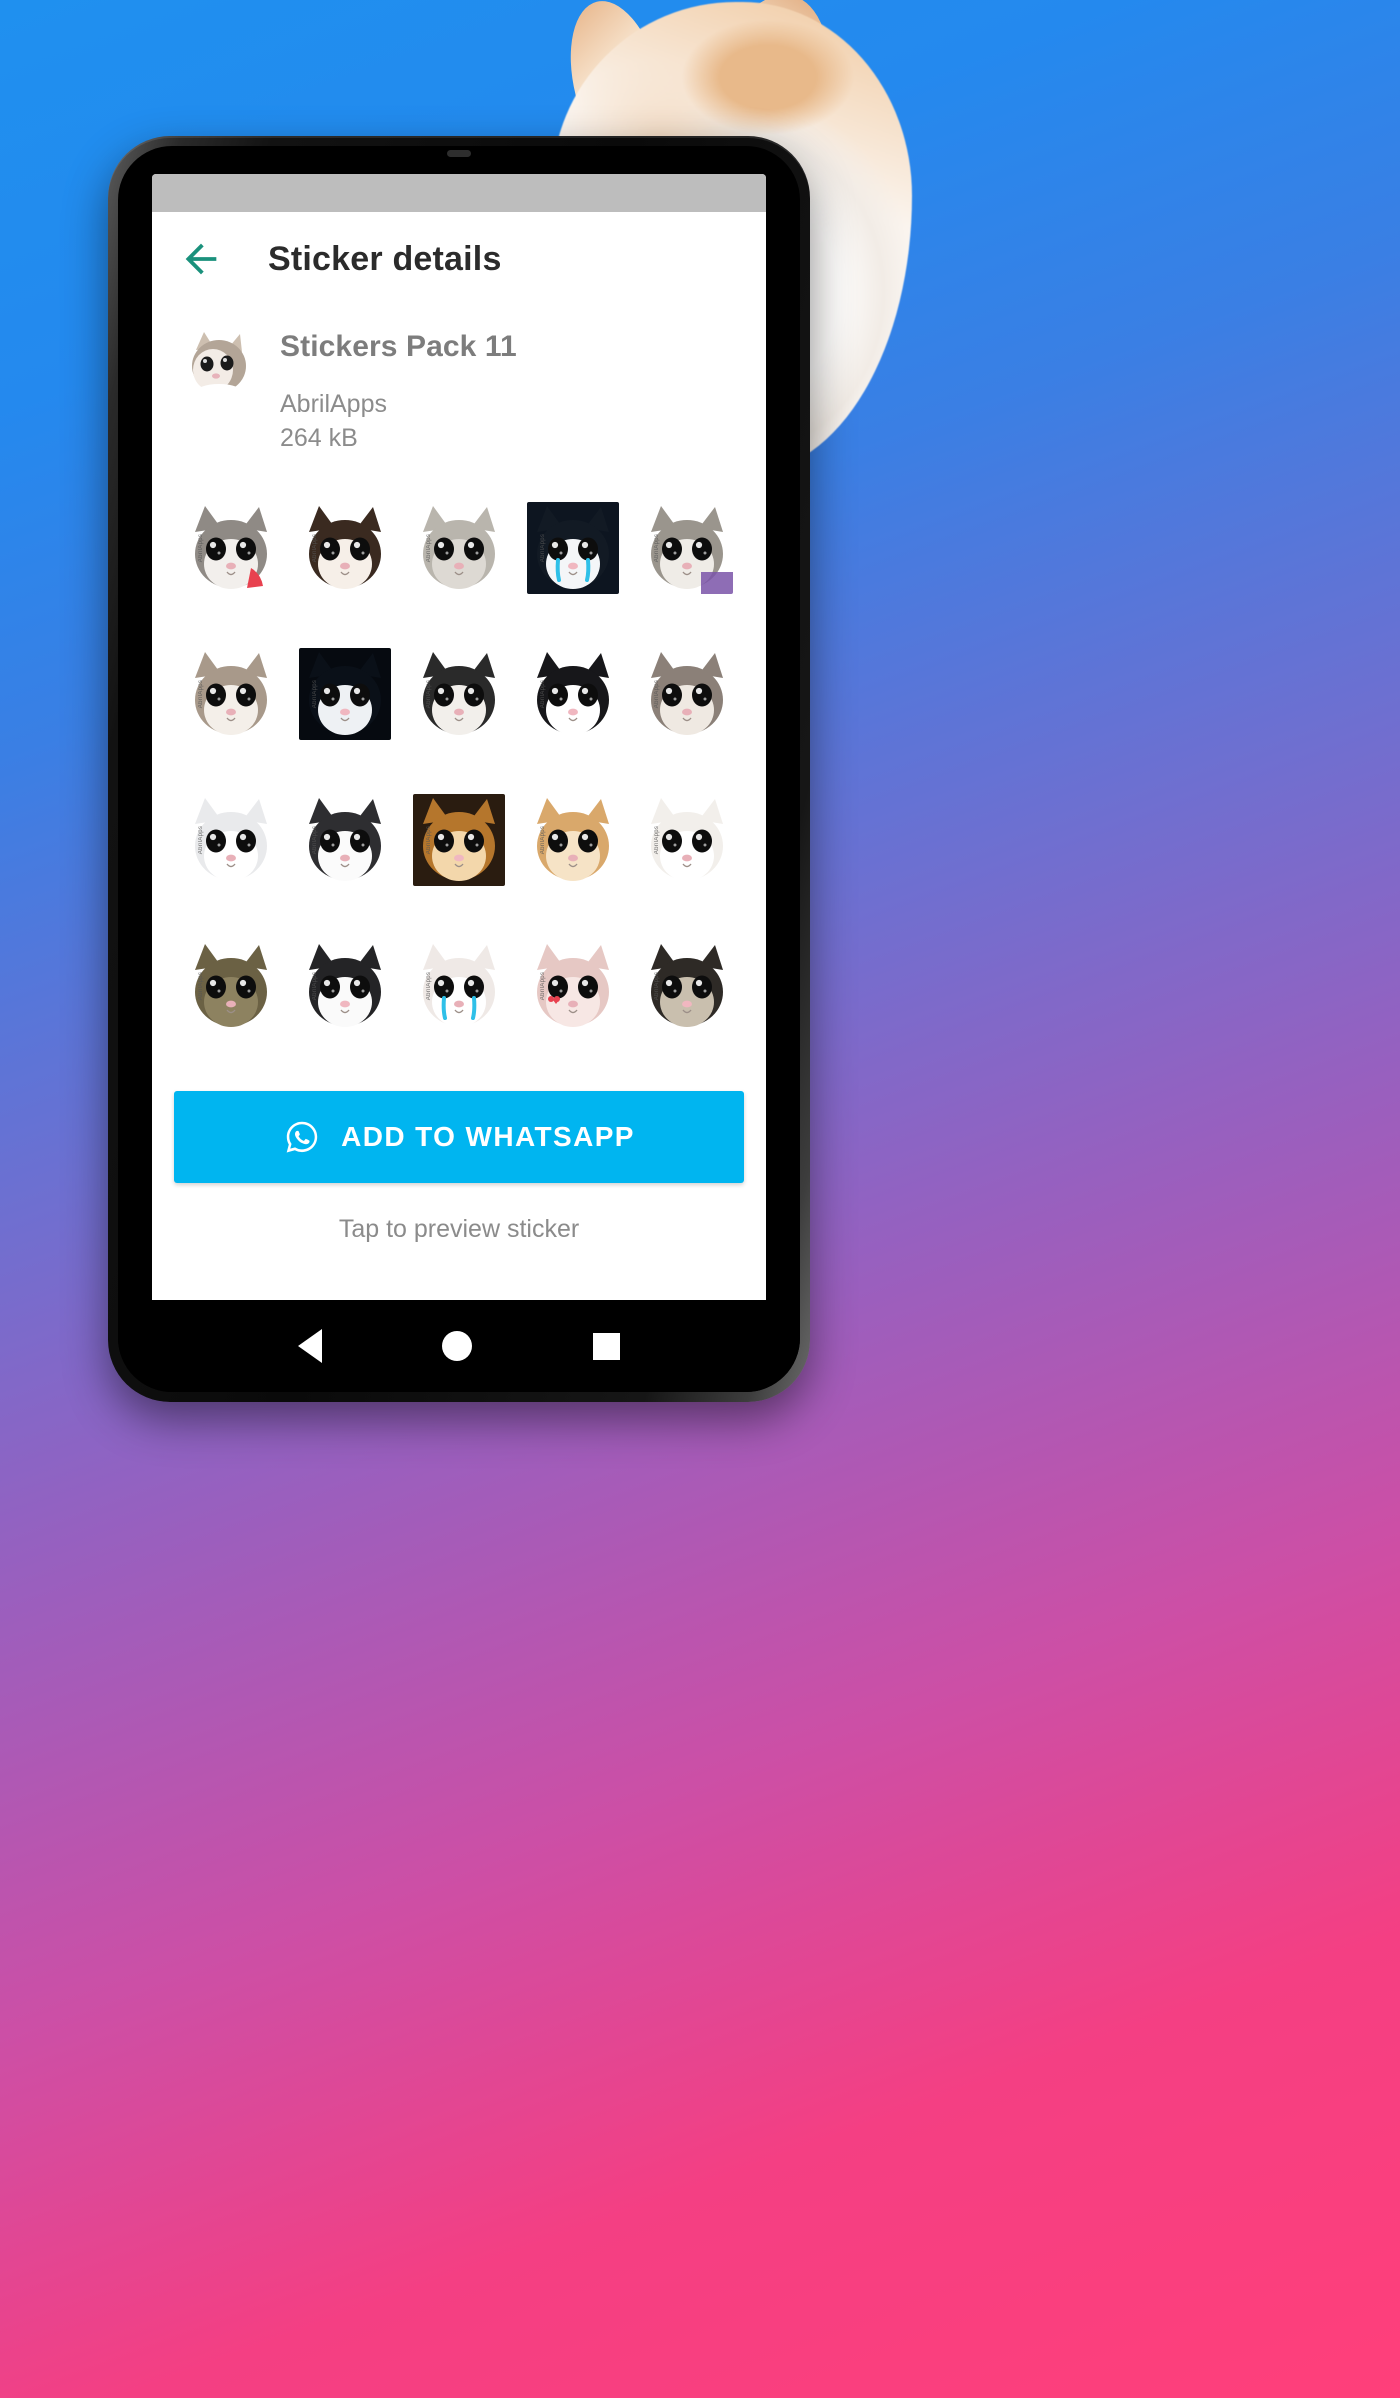  Describe the element at coordinates (219, 361) in the screenshot. I see `pack-thumbnail` at that location.